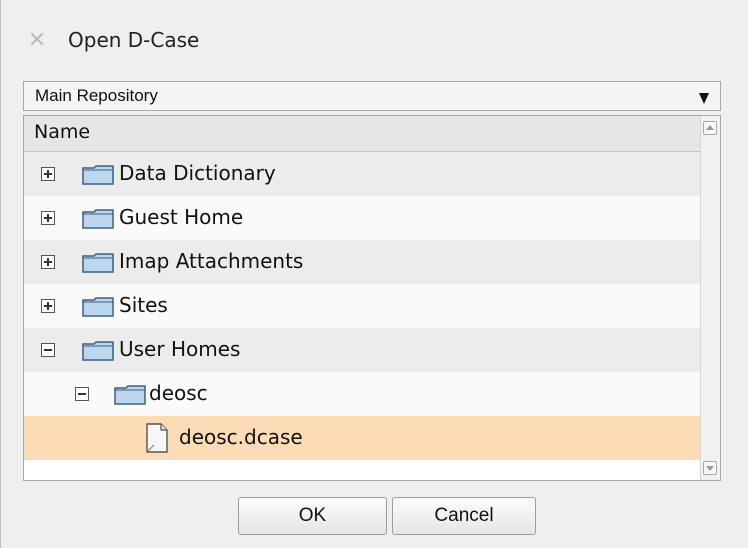  Describe the element at coordinates (372, 438) in the screenshot. I see `tree-row-deosc-dcase: deosc.dcase` at that location.